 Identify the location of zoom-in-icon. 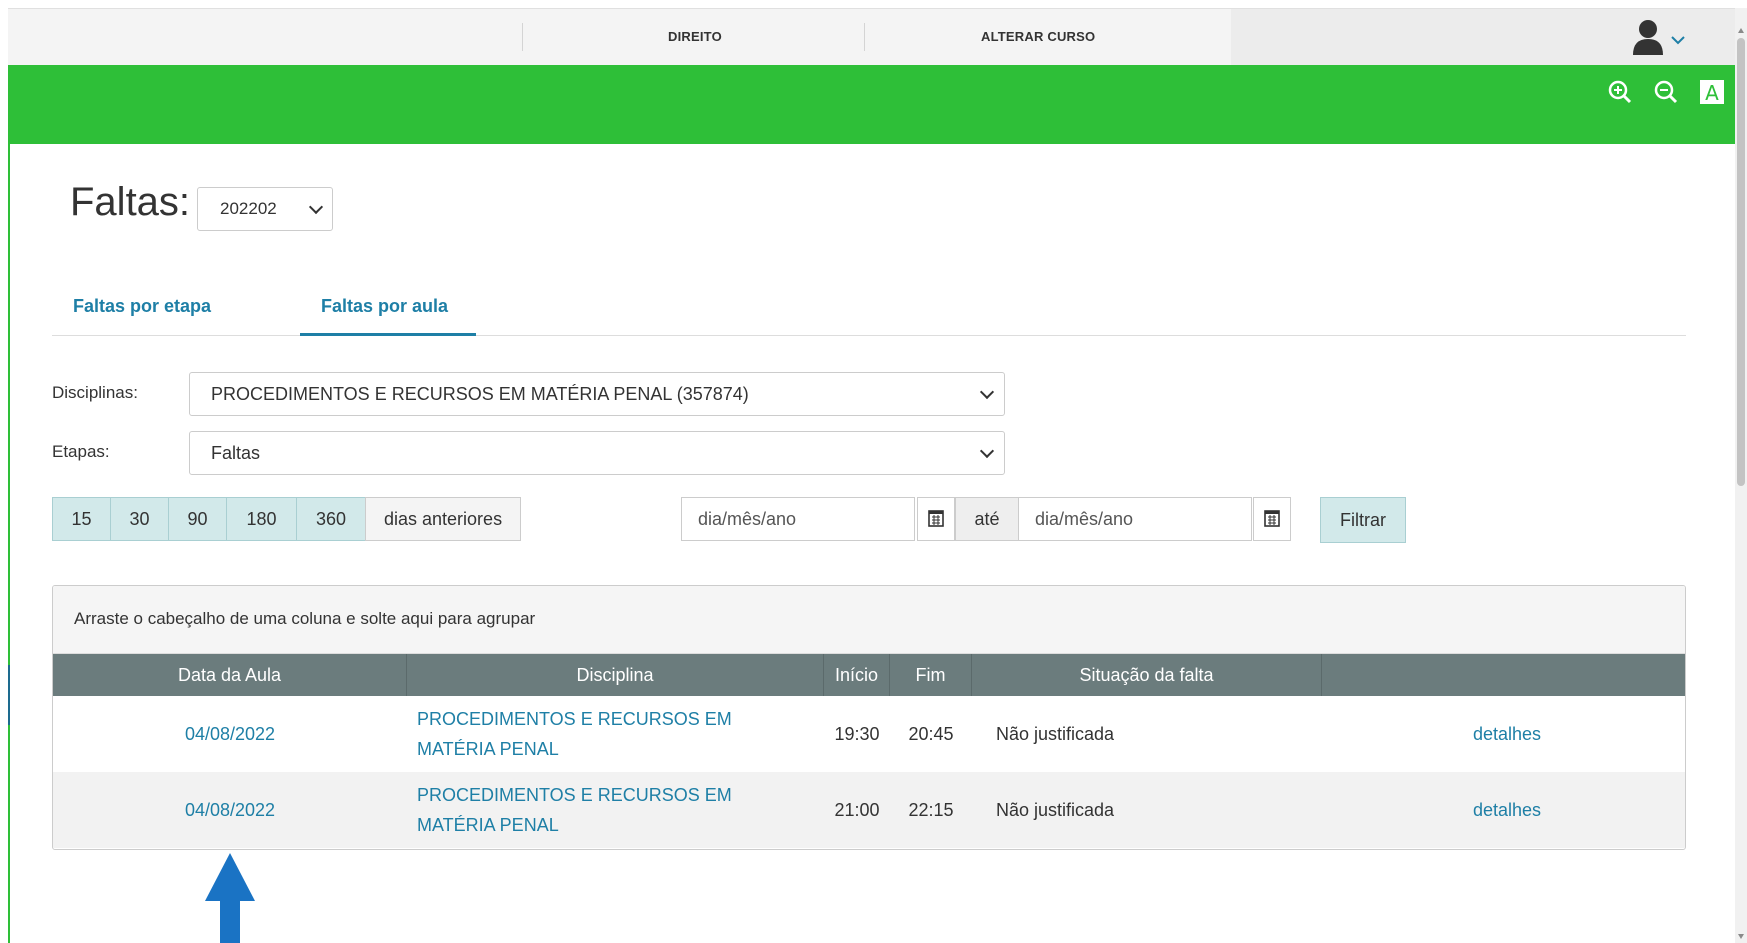
(1620, 92).